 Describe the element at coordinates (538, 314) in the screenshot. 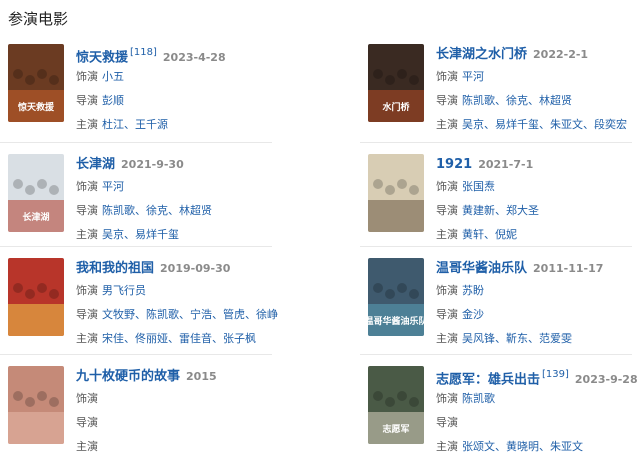

I see `director-row: 导演 金沙` at that location.